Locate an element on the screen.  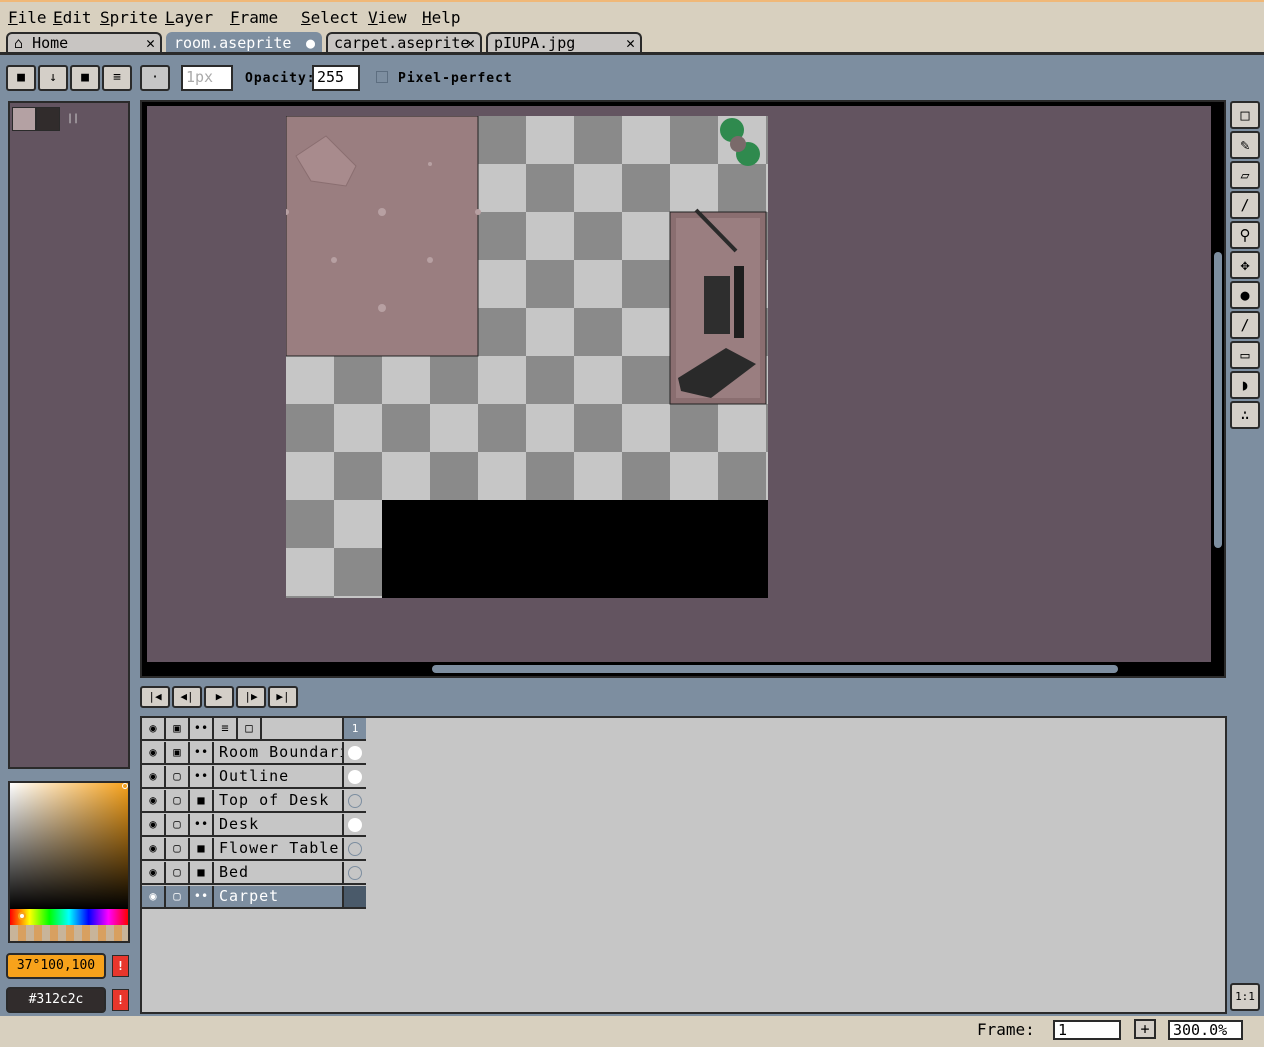
layer-name: Desk is located at coordinates (278, 825).